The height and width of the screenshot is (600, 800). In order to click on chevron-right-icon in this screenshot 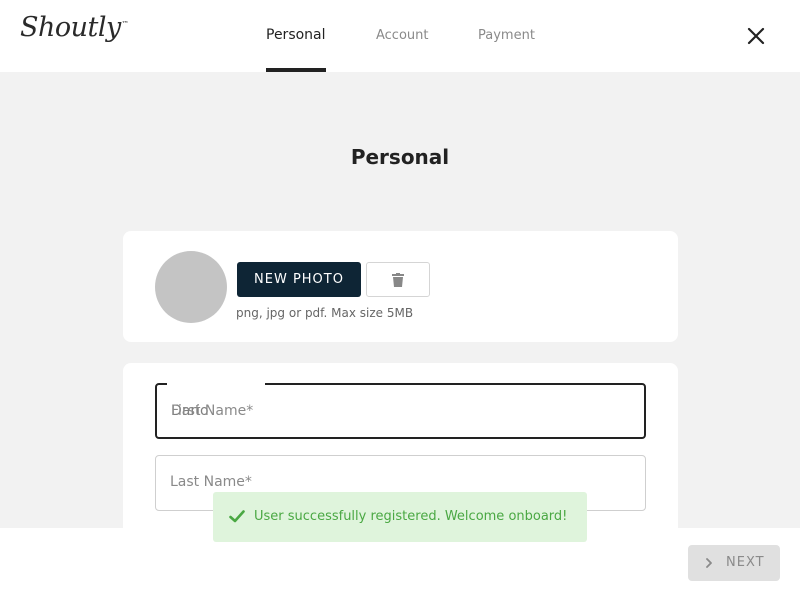, I will do `click(709, 563)`.